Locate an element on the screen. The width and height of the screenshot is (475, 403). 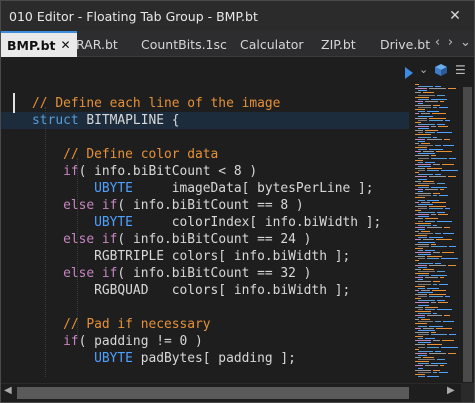
tab-drive-bt: Drive.bt is located at coordinates (405, 44).